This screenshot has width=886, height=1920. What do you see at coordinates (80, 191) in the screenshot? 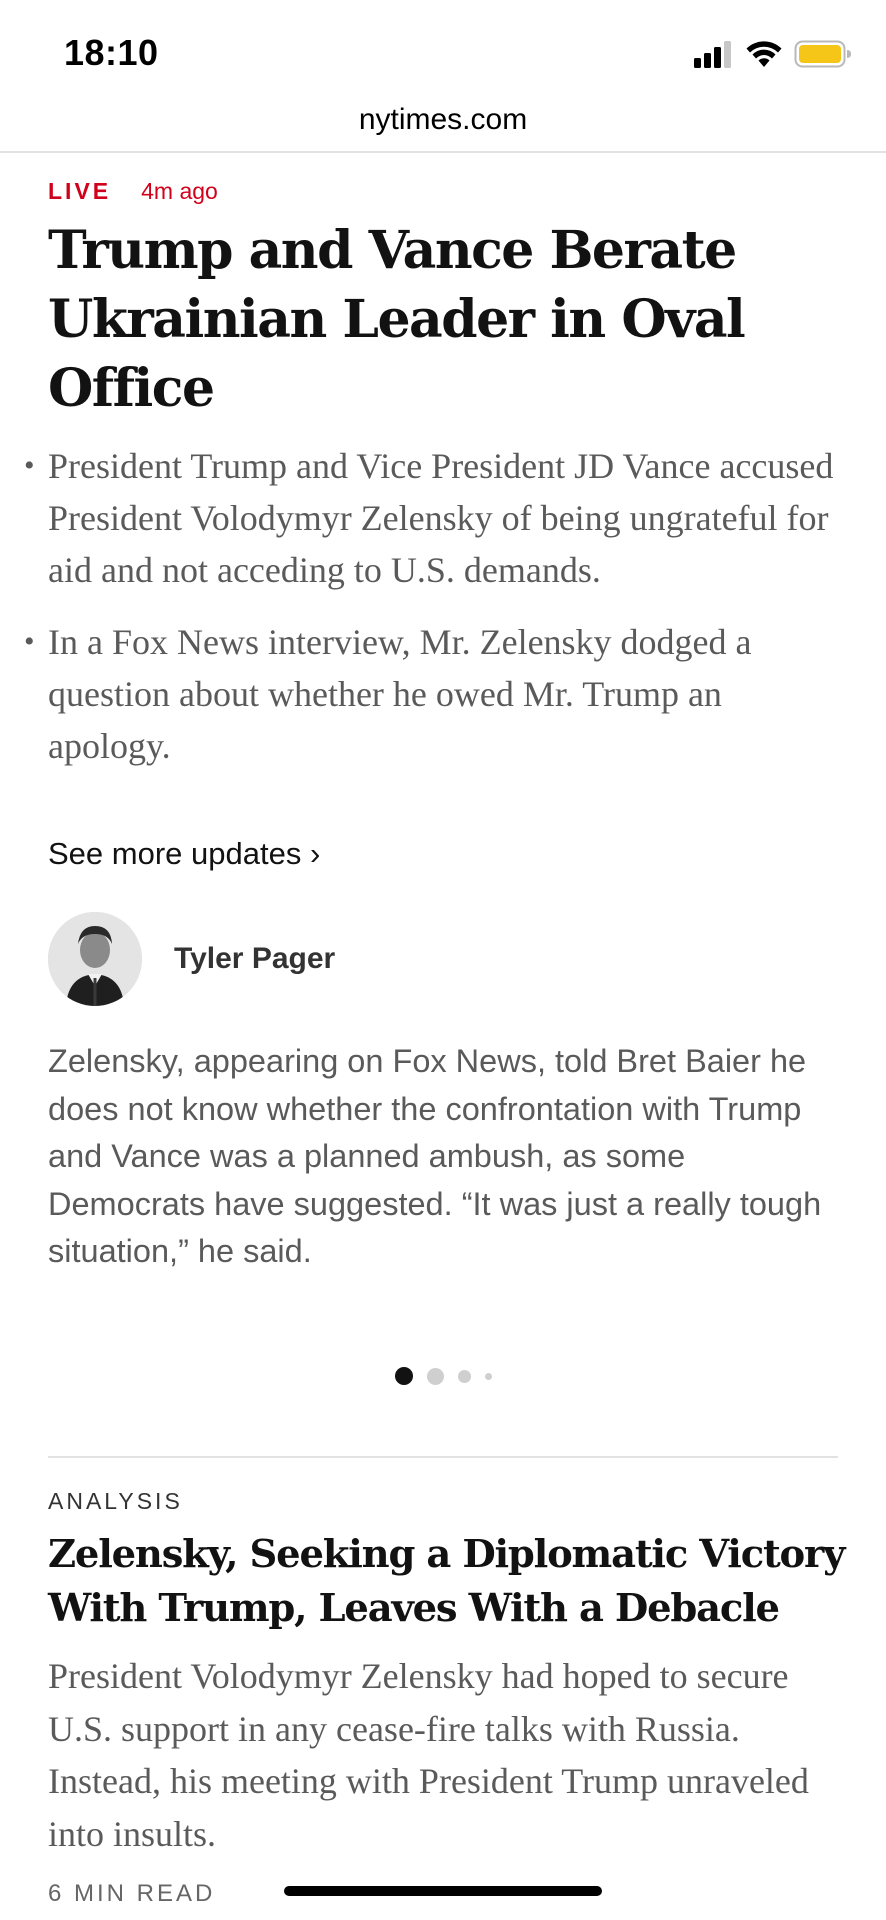
I see `live-label: LIVE` at bounding box center [80, 191].